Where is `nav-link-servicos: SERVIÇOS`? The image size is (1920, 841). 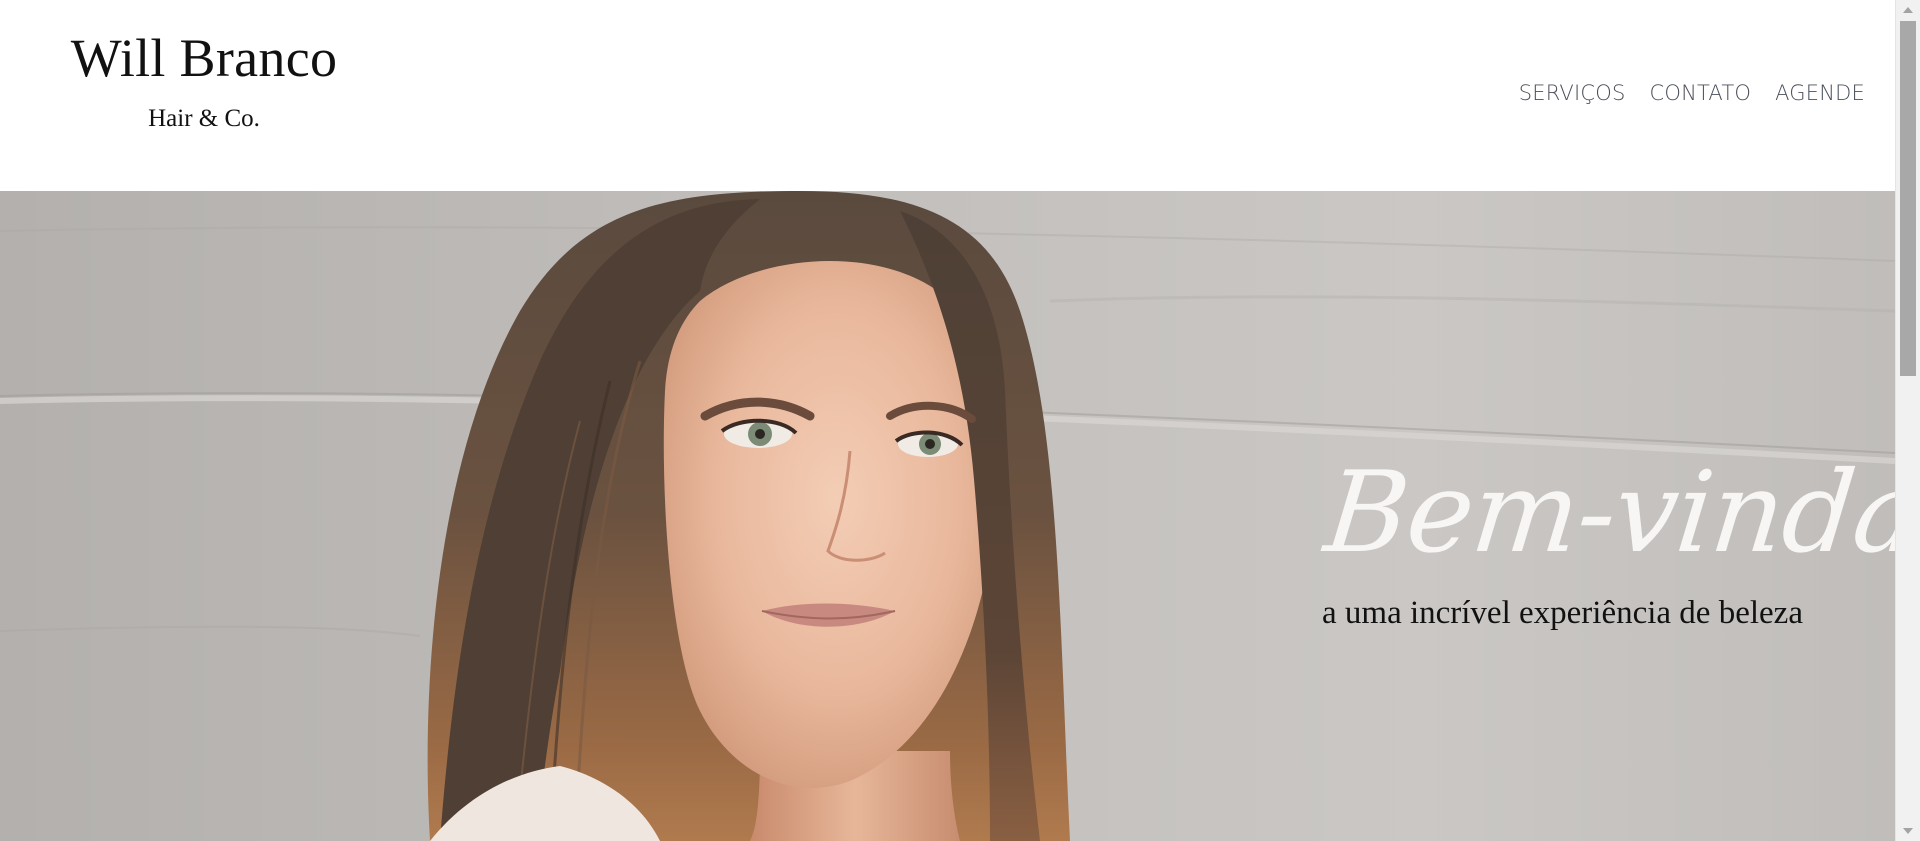
nav-link-servicos: SERVIÇOS is located at coordinates (1572, 93).